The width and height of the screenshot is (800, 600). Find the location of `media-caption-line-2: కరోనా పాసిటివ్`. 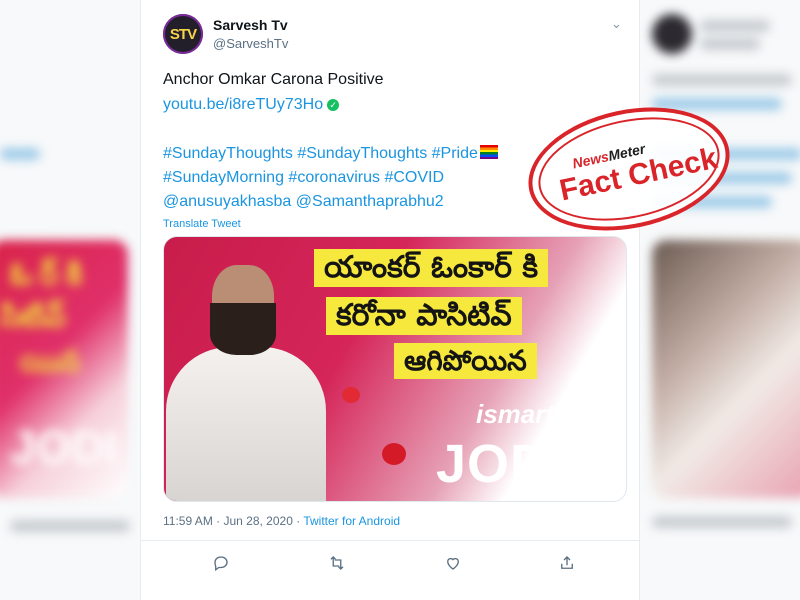

media-caption-line-2: కరోనా పాసిటివ్ is located at coordinates (424, 316).